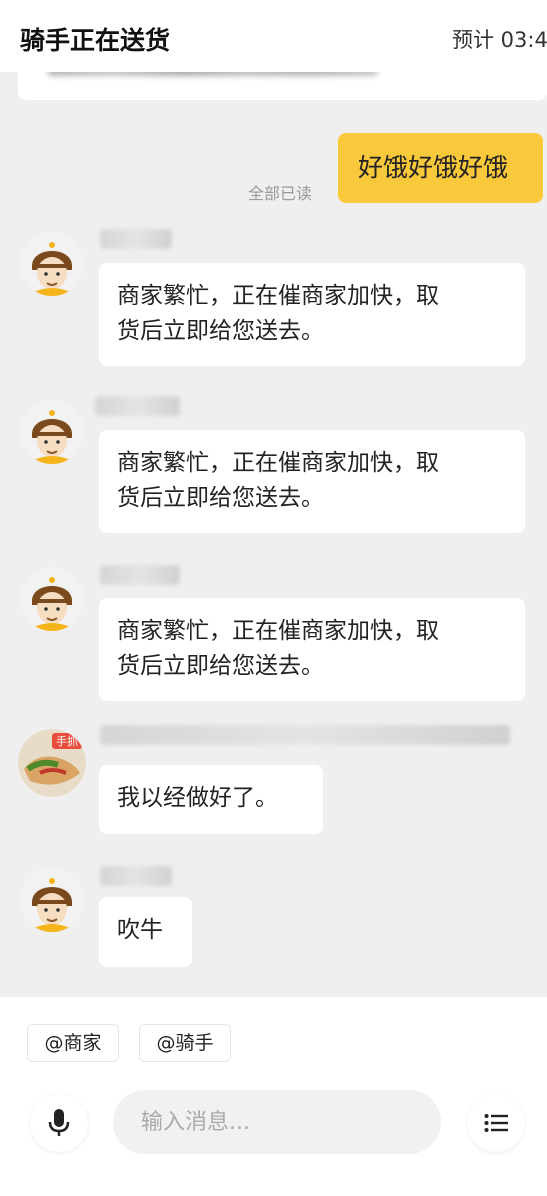  I want to click on my-message-bubble: 好饿好饿好饿, so click(440, 168).